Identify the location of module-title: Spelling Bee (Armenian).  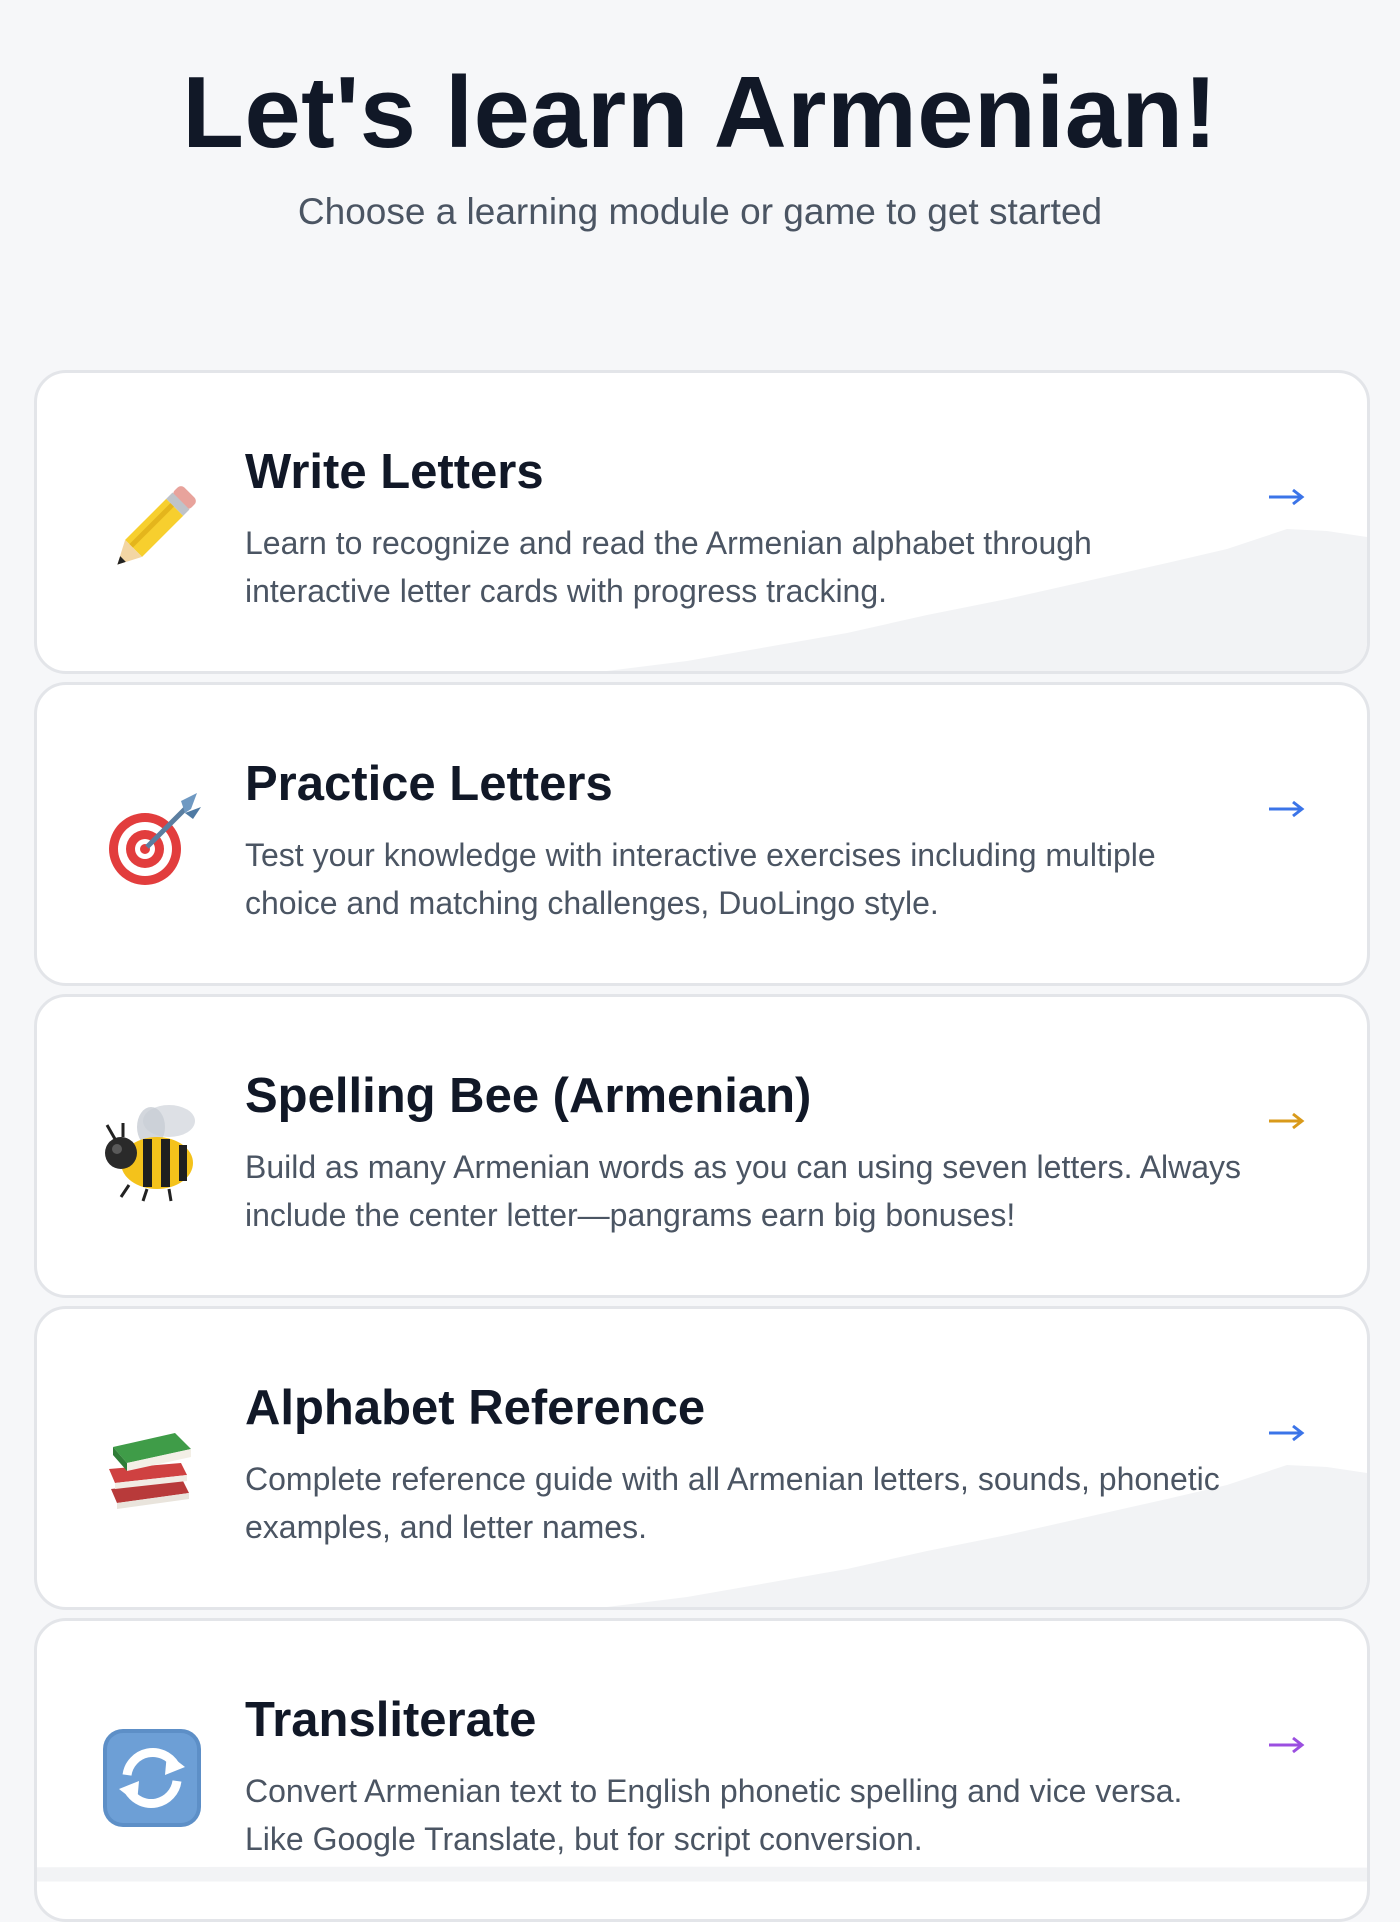
(528, 1096).